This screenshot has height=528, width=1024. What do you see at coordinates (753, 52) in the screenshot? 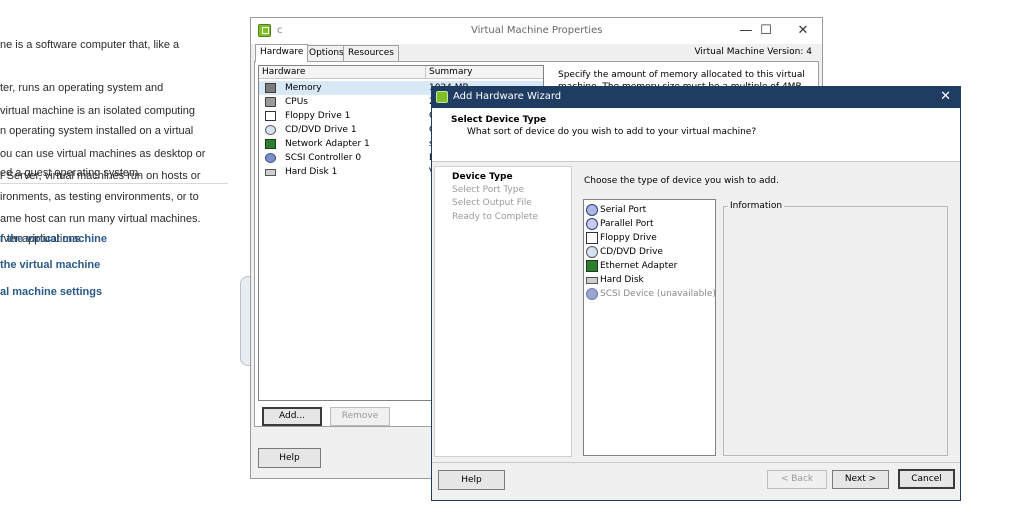
I see `vm-version-label: Virtual Machine Version: 4` at bounding box center [753, 52].